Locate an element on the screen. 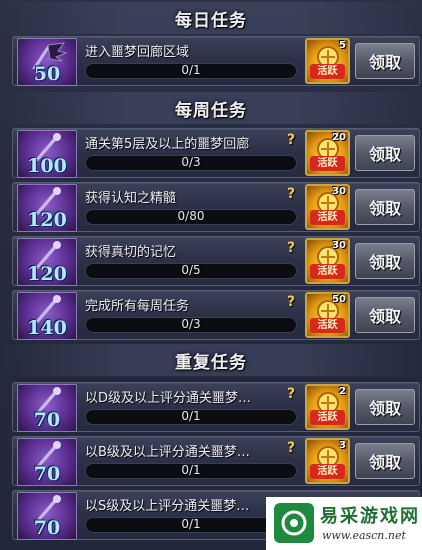 This screenshot has width=422, height=550. watermark-title: 易采游戏网 is located at coordinates (370, 516).